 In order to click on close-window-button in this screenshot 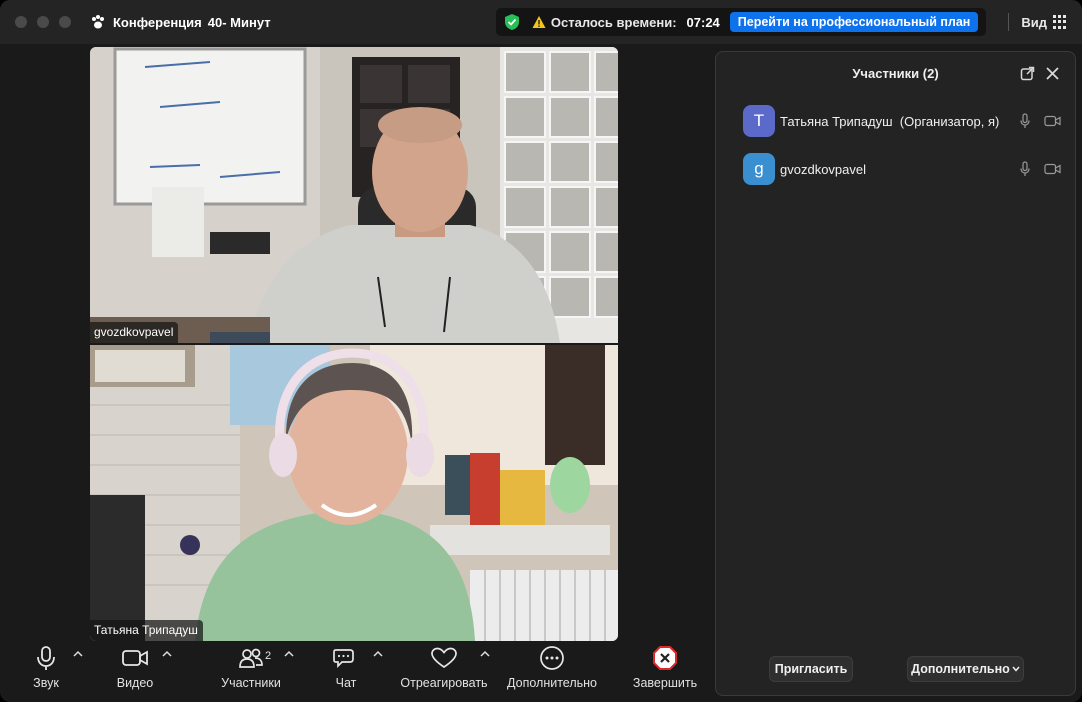, I will do `click(21, 22)`.